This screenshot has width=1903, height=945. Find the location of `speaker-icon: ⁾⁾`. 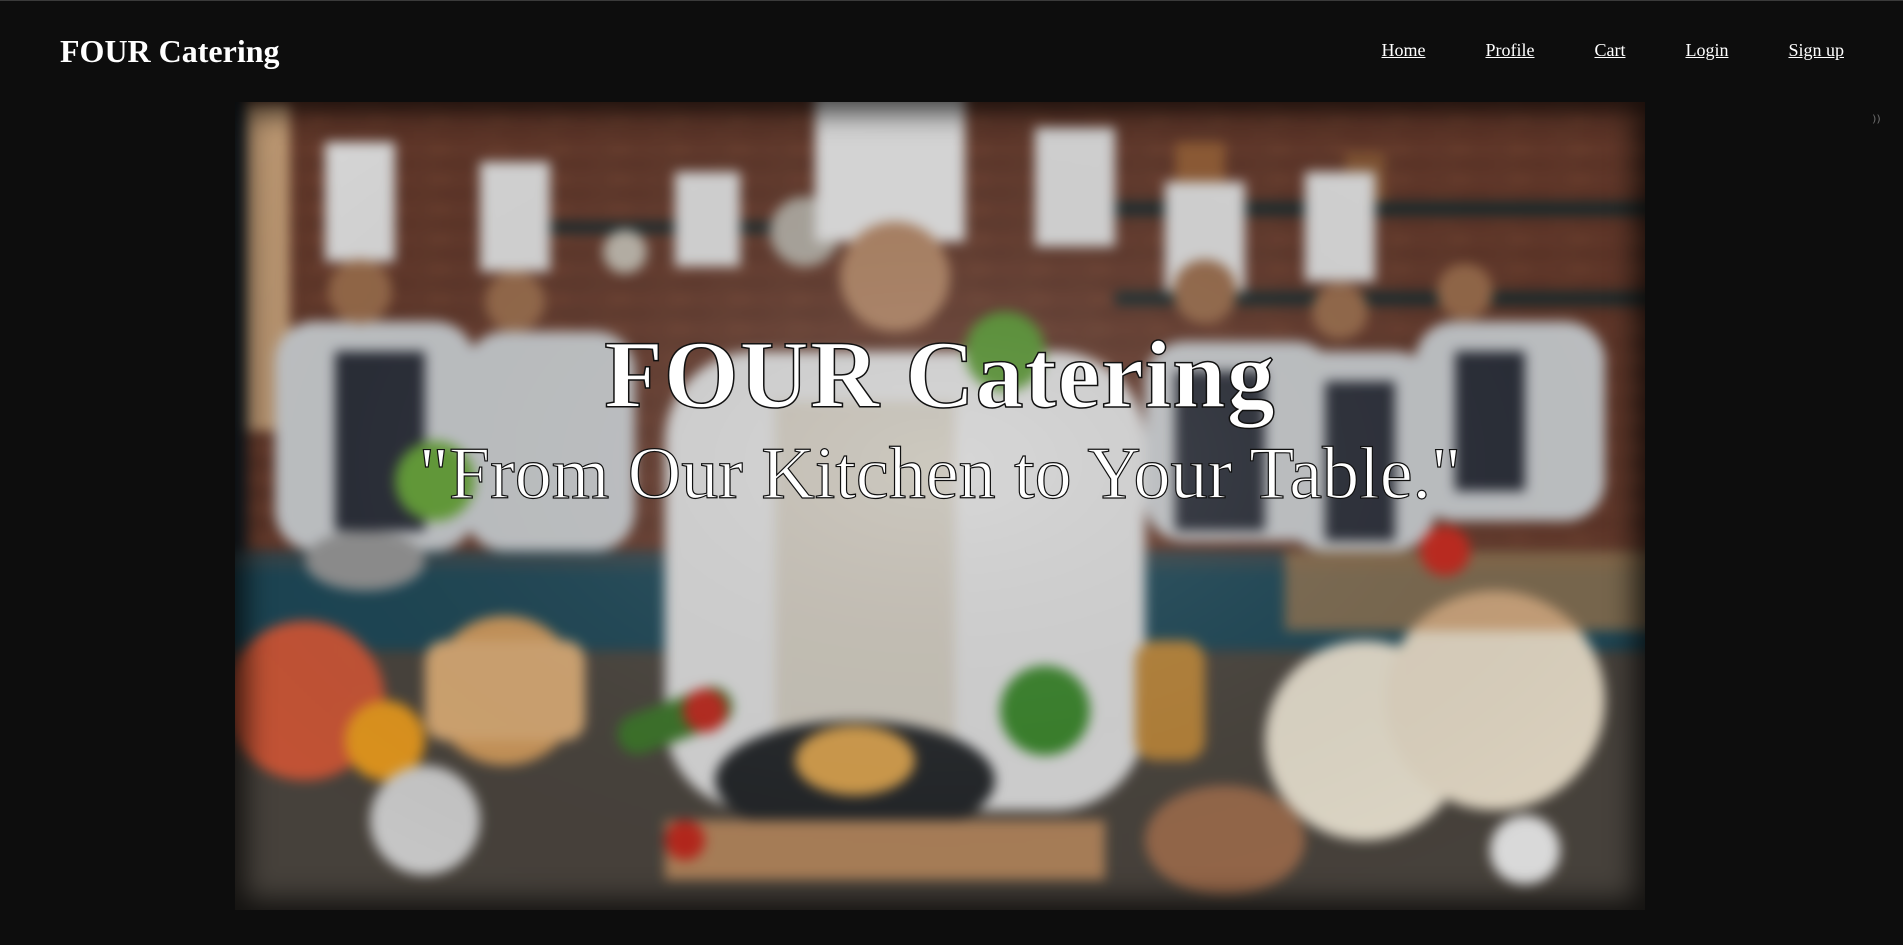

speaker-icon: ⁾⁾ is located at coordinates (1876, 122).